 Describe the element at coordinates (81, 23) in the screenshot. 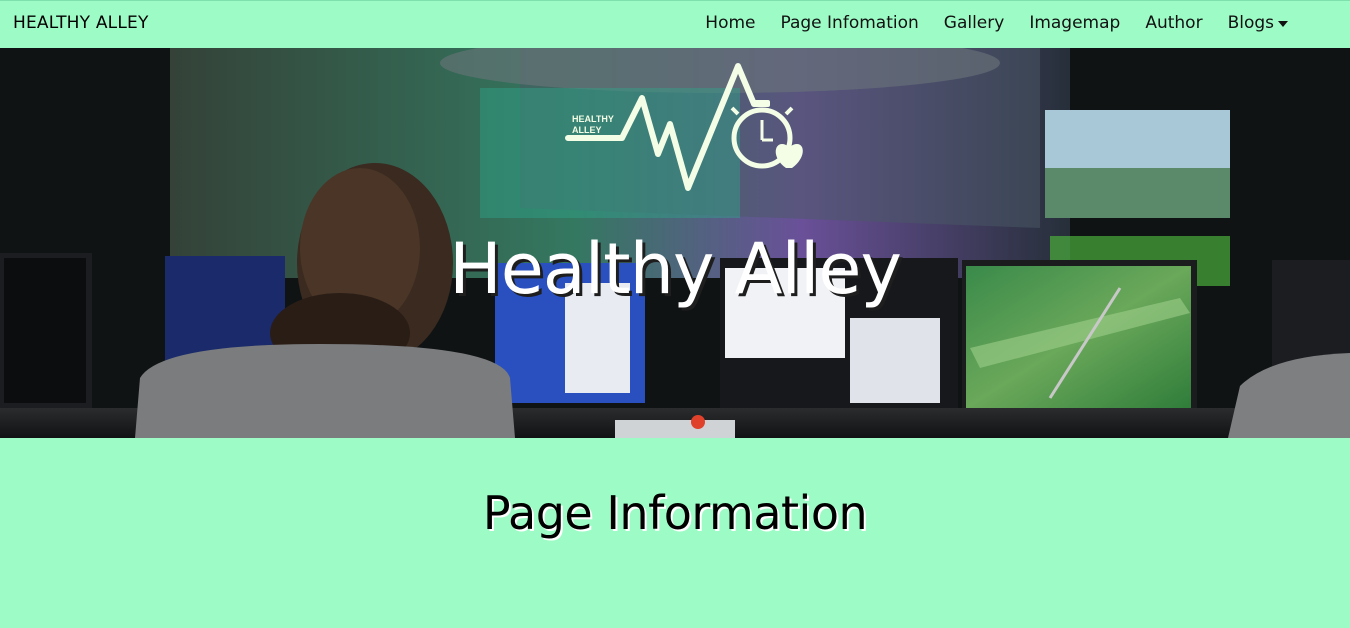

I see `brand-link: HEALTHY ALLEY` at that location.